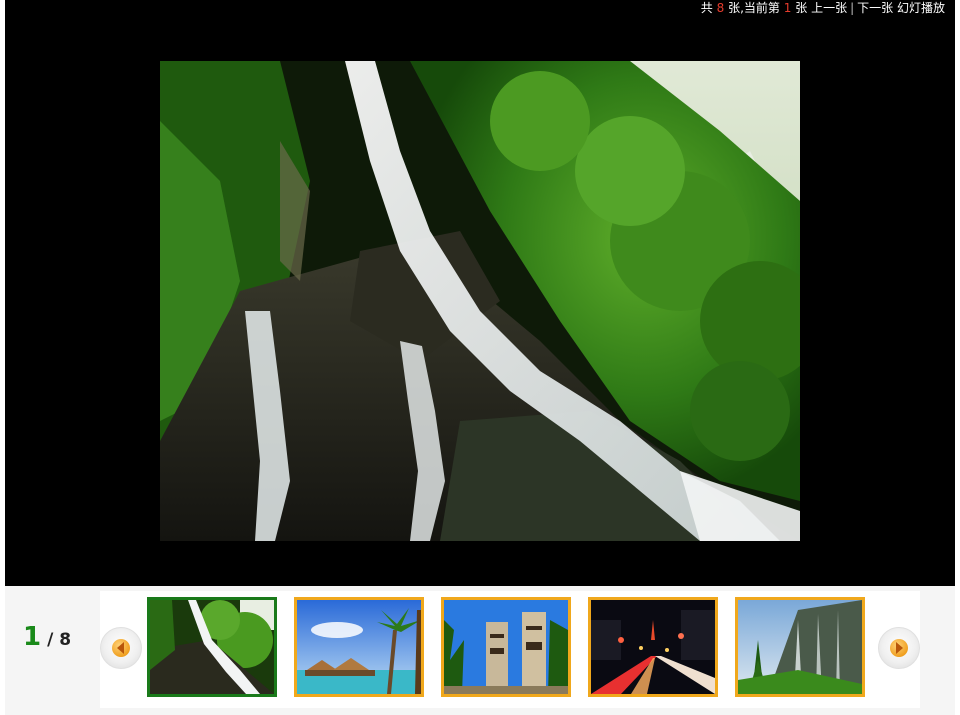 Image resolution: width=960 pixels, height=715 pixels. Describe the element at coordinates (829, 8) in the screenshot. I see `prev-link: 上一张` at that location.